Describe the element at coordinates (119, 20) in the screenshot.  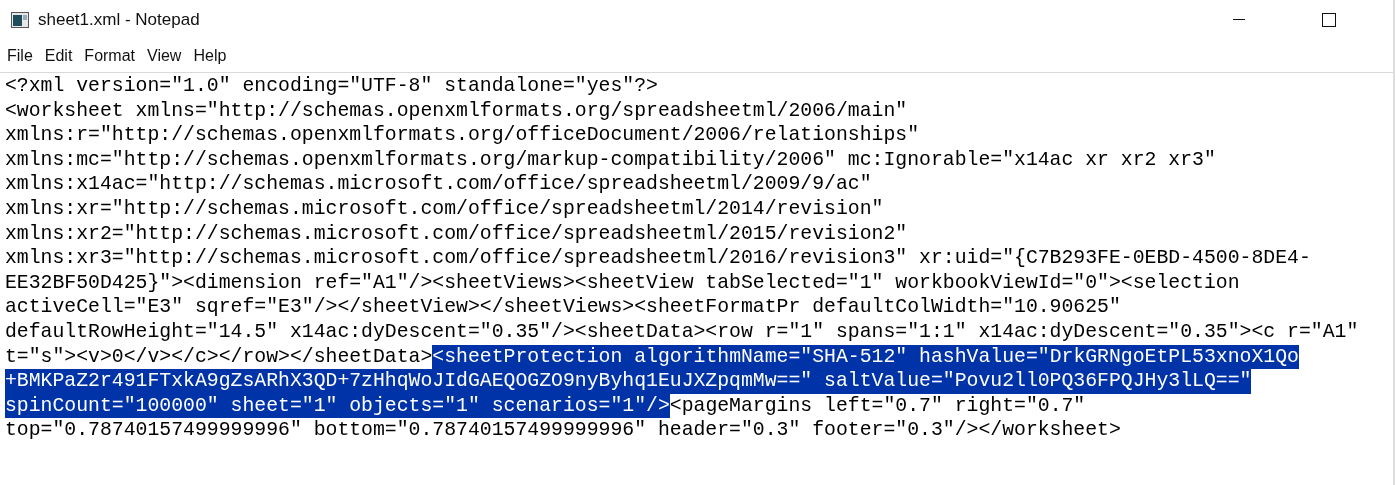
I see `window-title: sheet1.xml - Notepad` at that location.